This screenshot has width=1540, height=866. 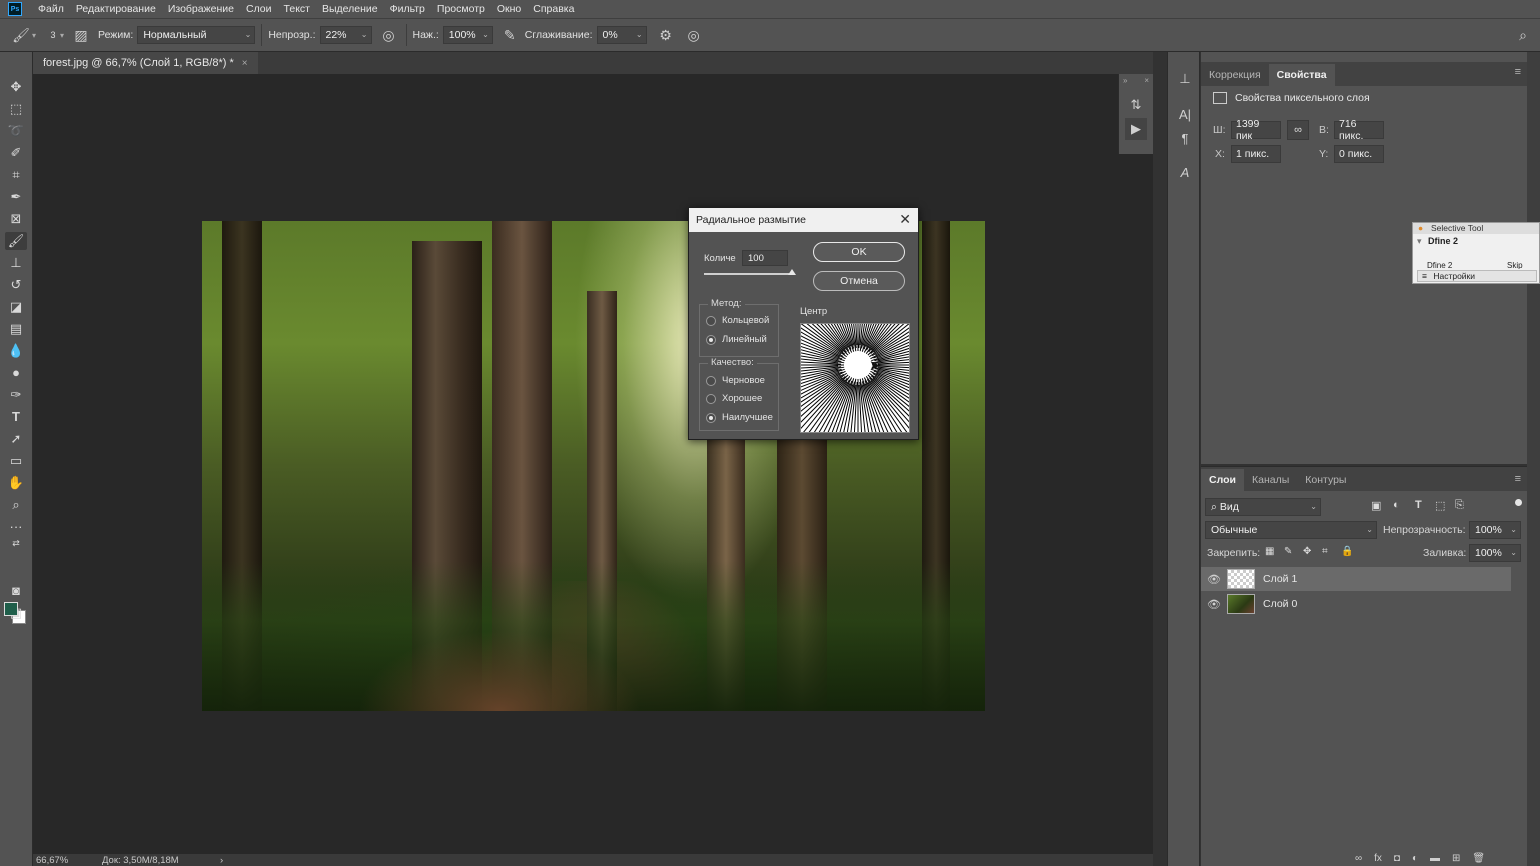 I want to click on x-field: 1 пикс., so click(x=1256, y=154).